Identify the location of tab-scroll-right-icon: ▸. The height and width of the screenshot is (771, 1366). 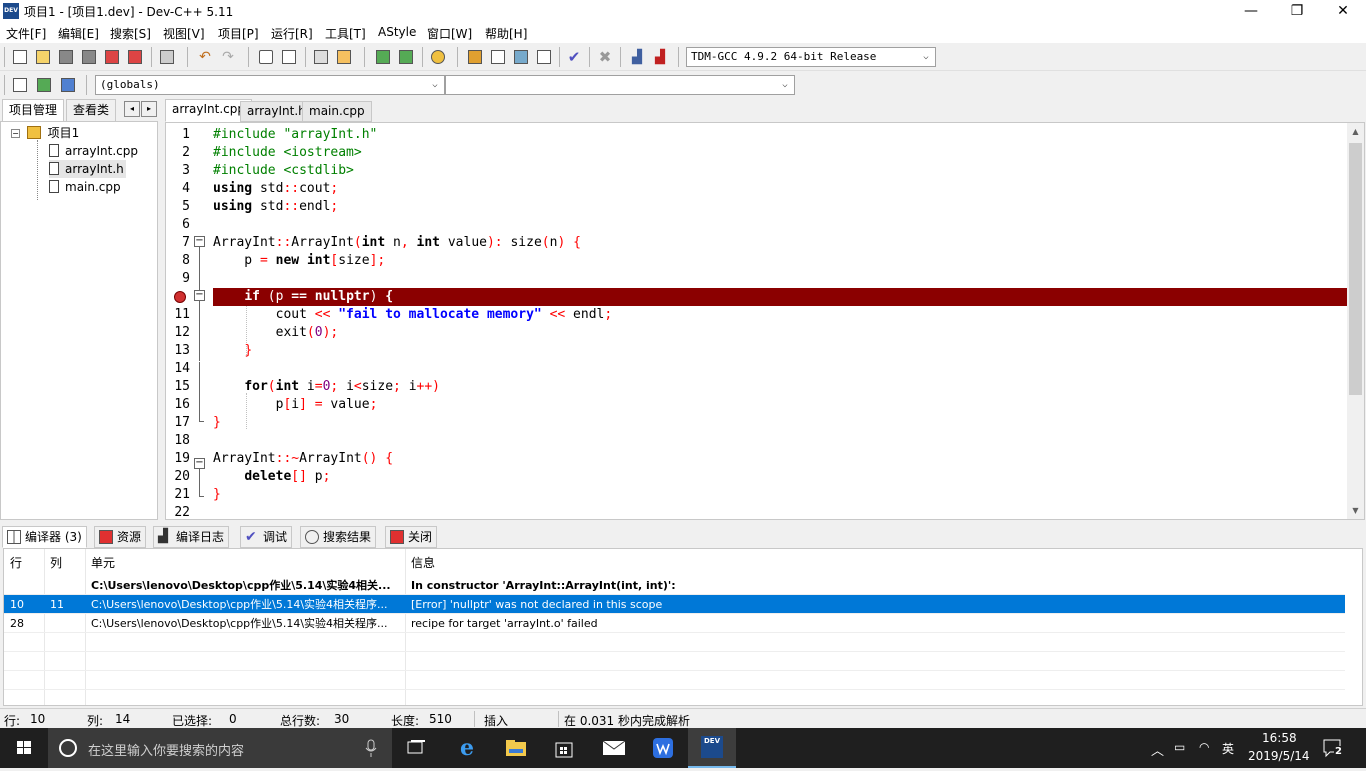
(149, 109).